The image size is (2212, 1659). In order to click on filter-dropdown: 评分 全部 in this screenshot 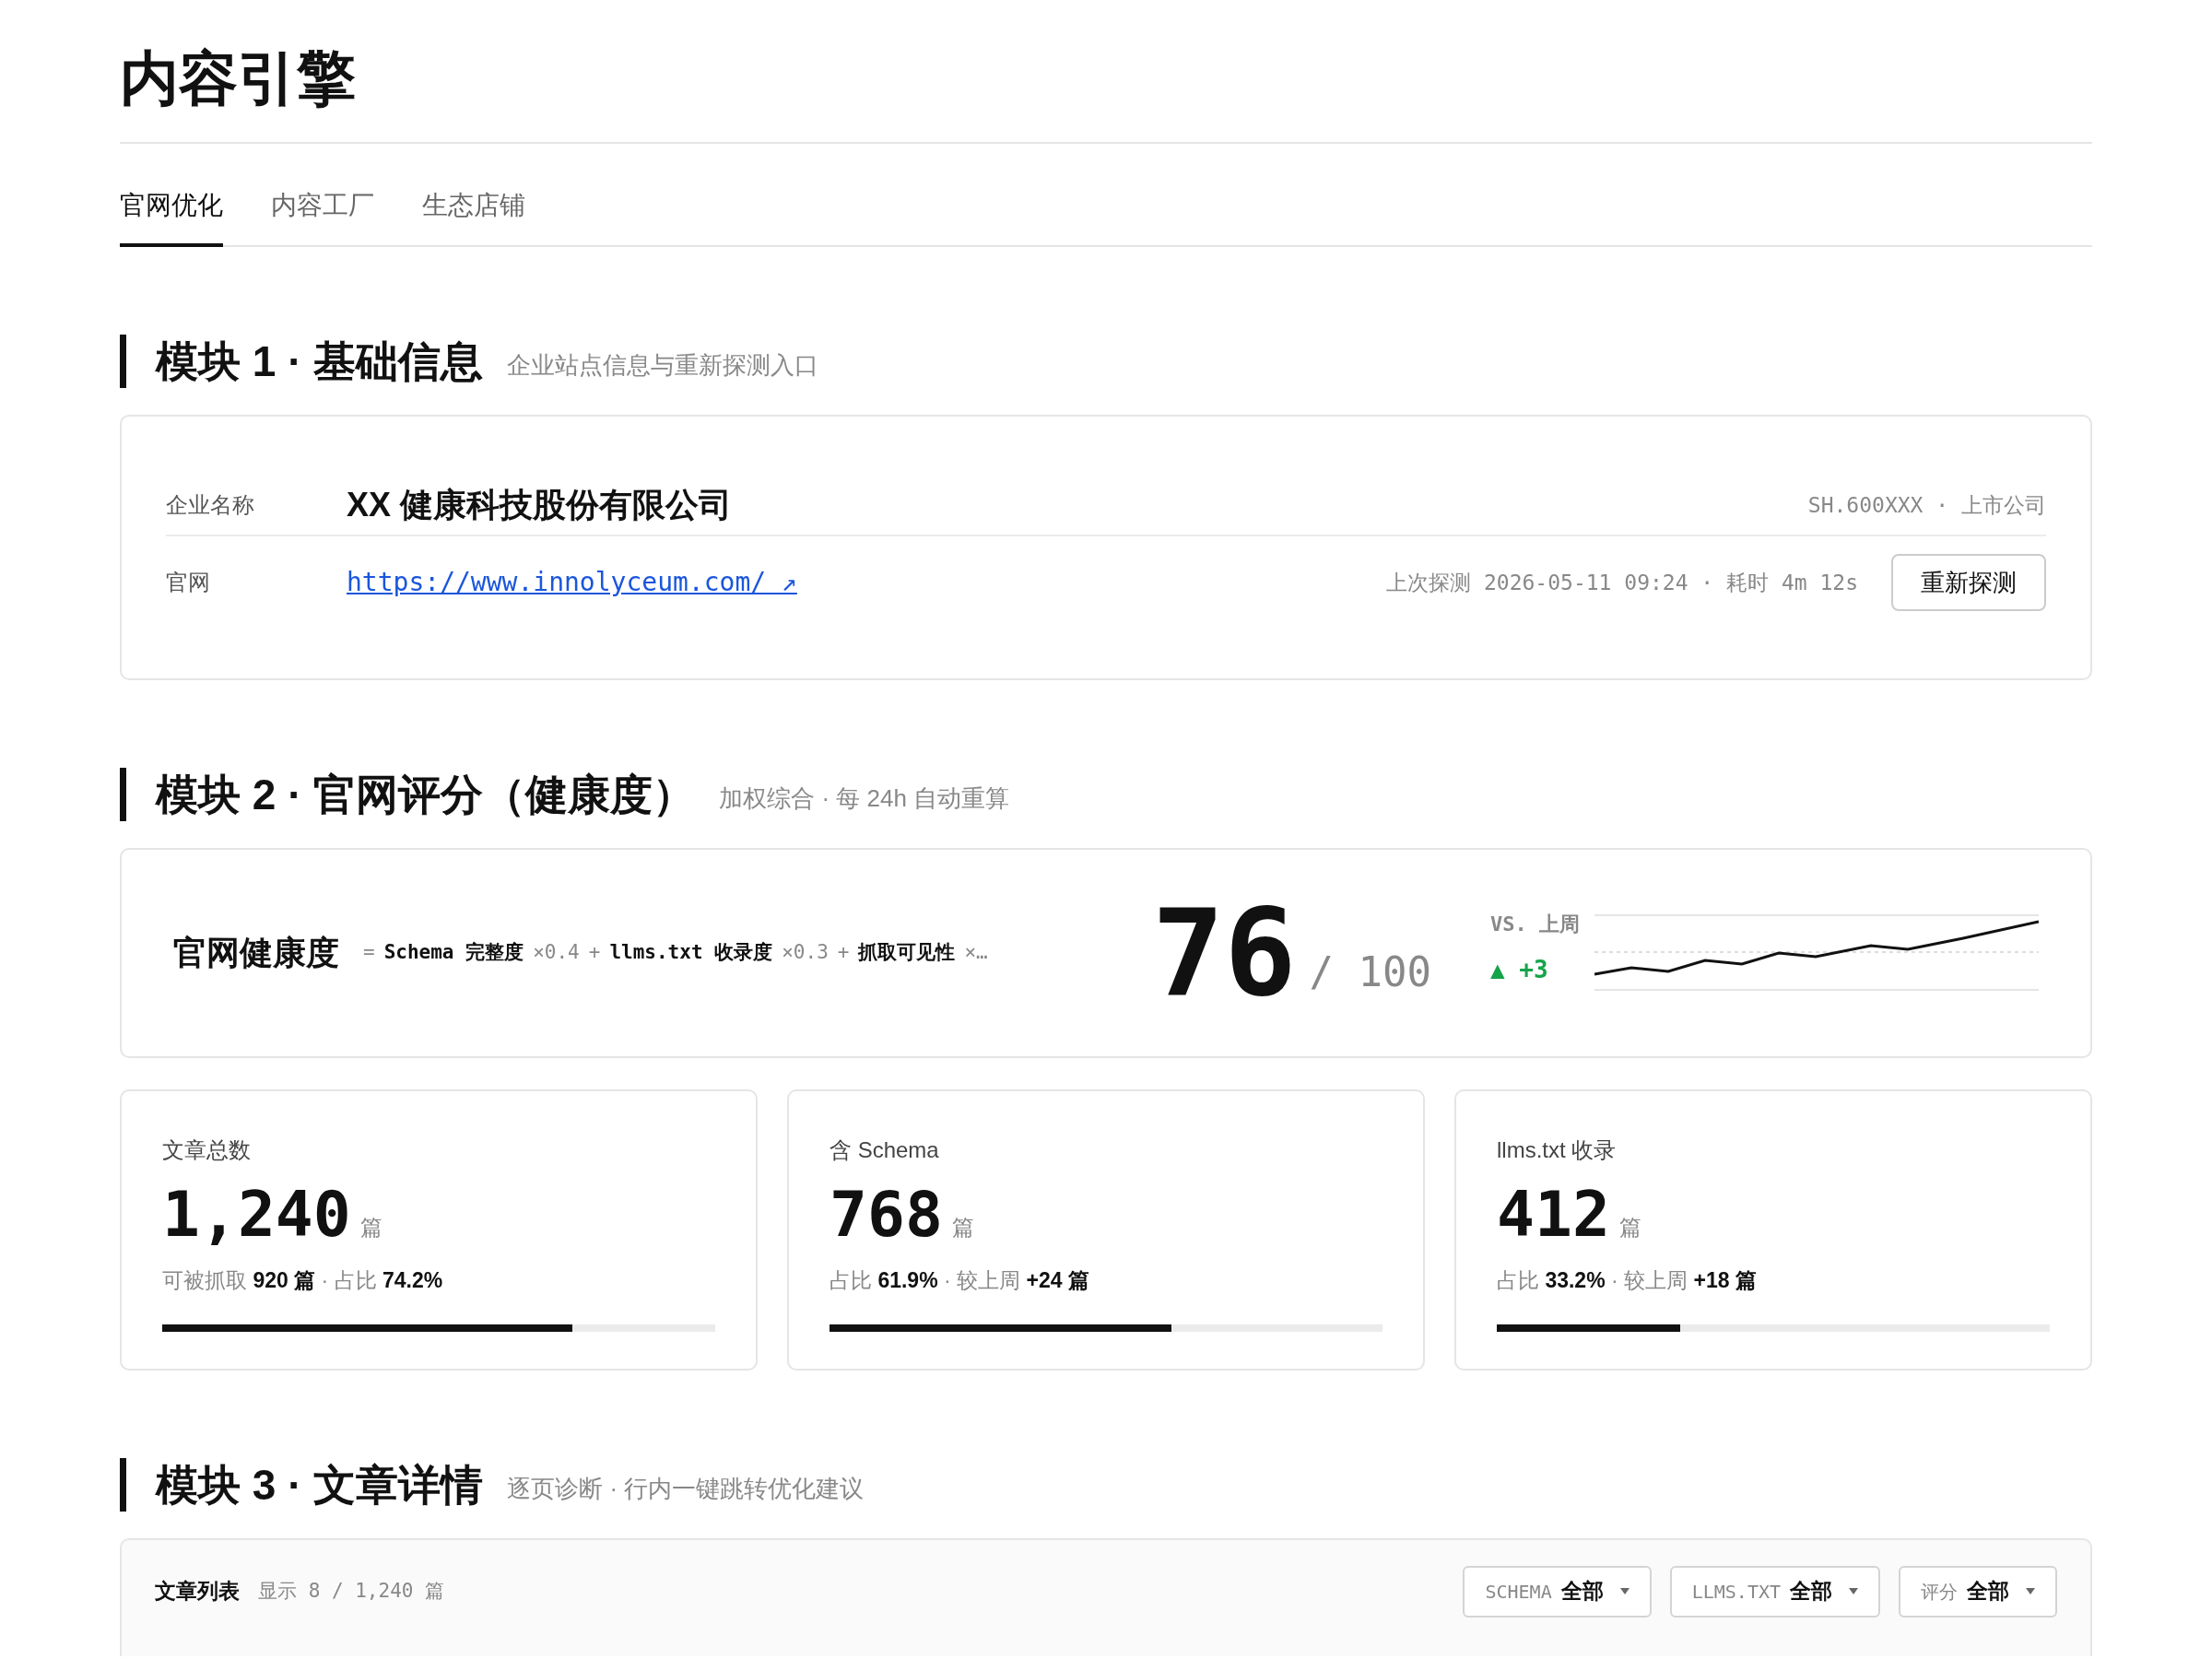, I will do `click(1978, 1591)`.